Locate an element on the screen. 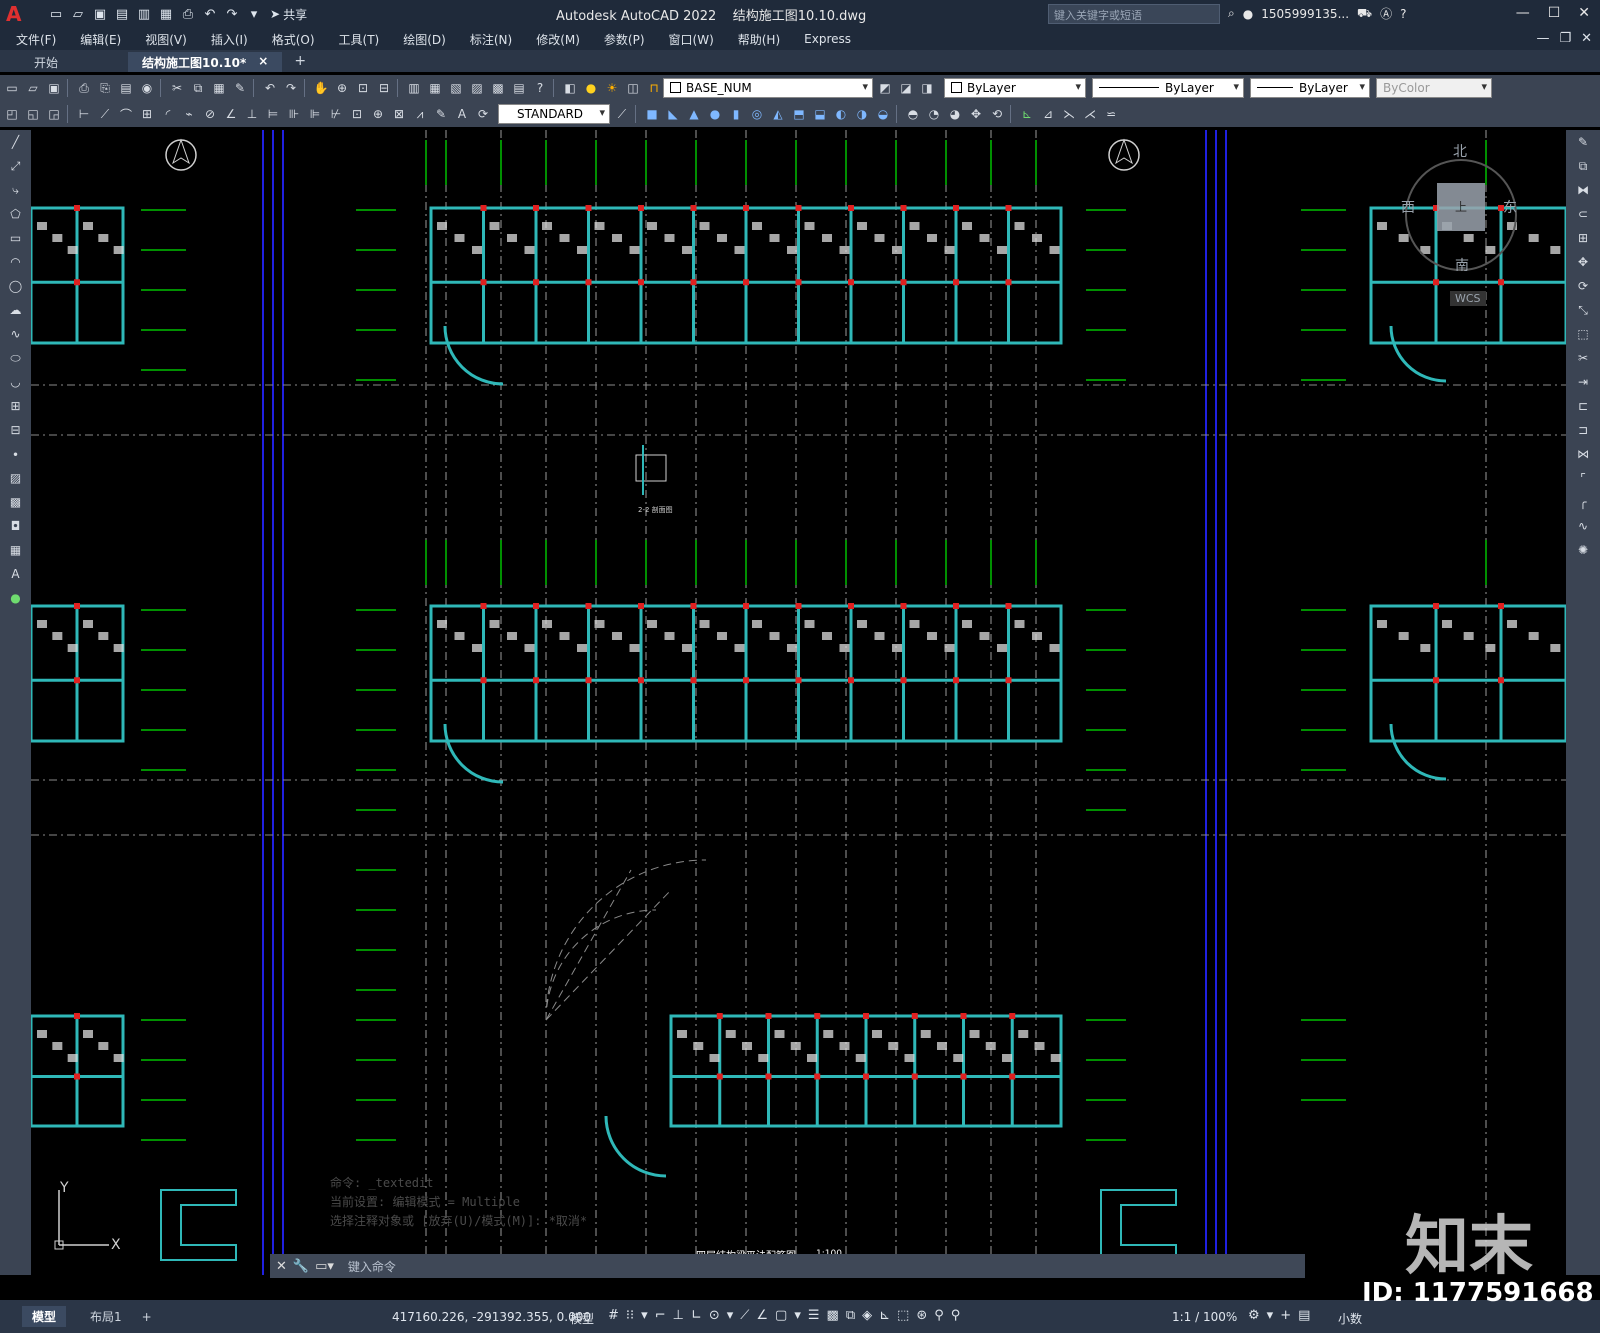 The width and height of the screenshot is (1600, 1333). model-space-toggle: 模型 is located at coordinates (582, 1318).